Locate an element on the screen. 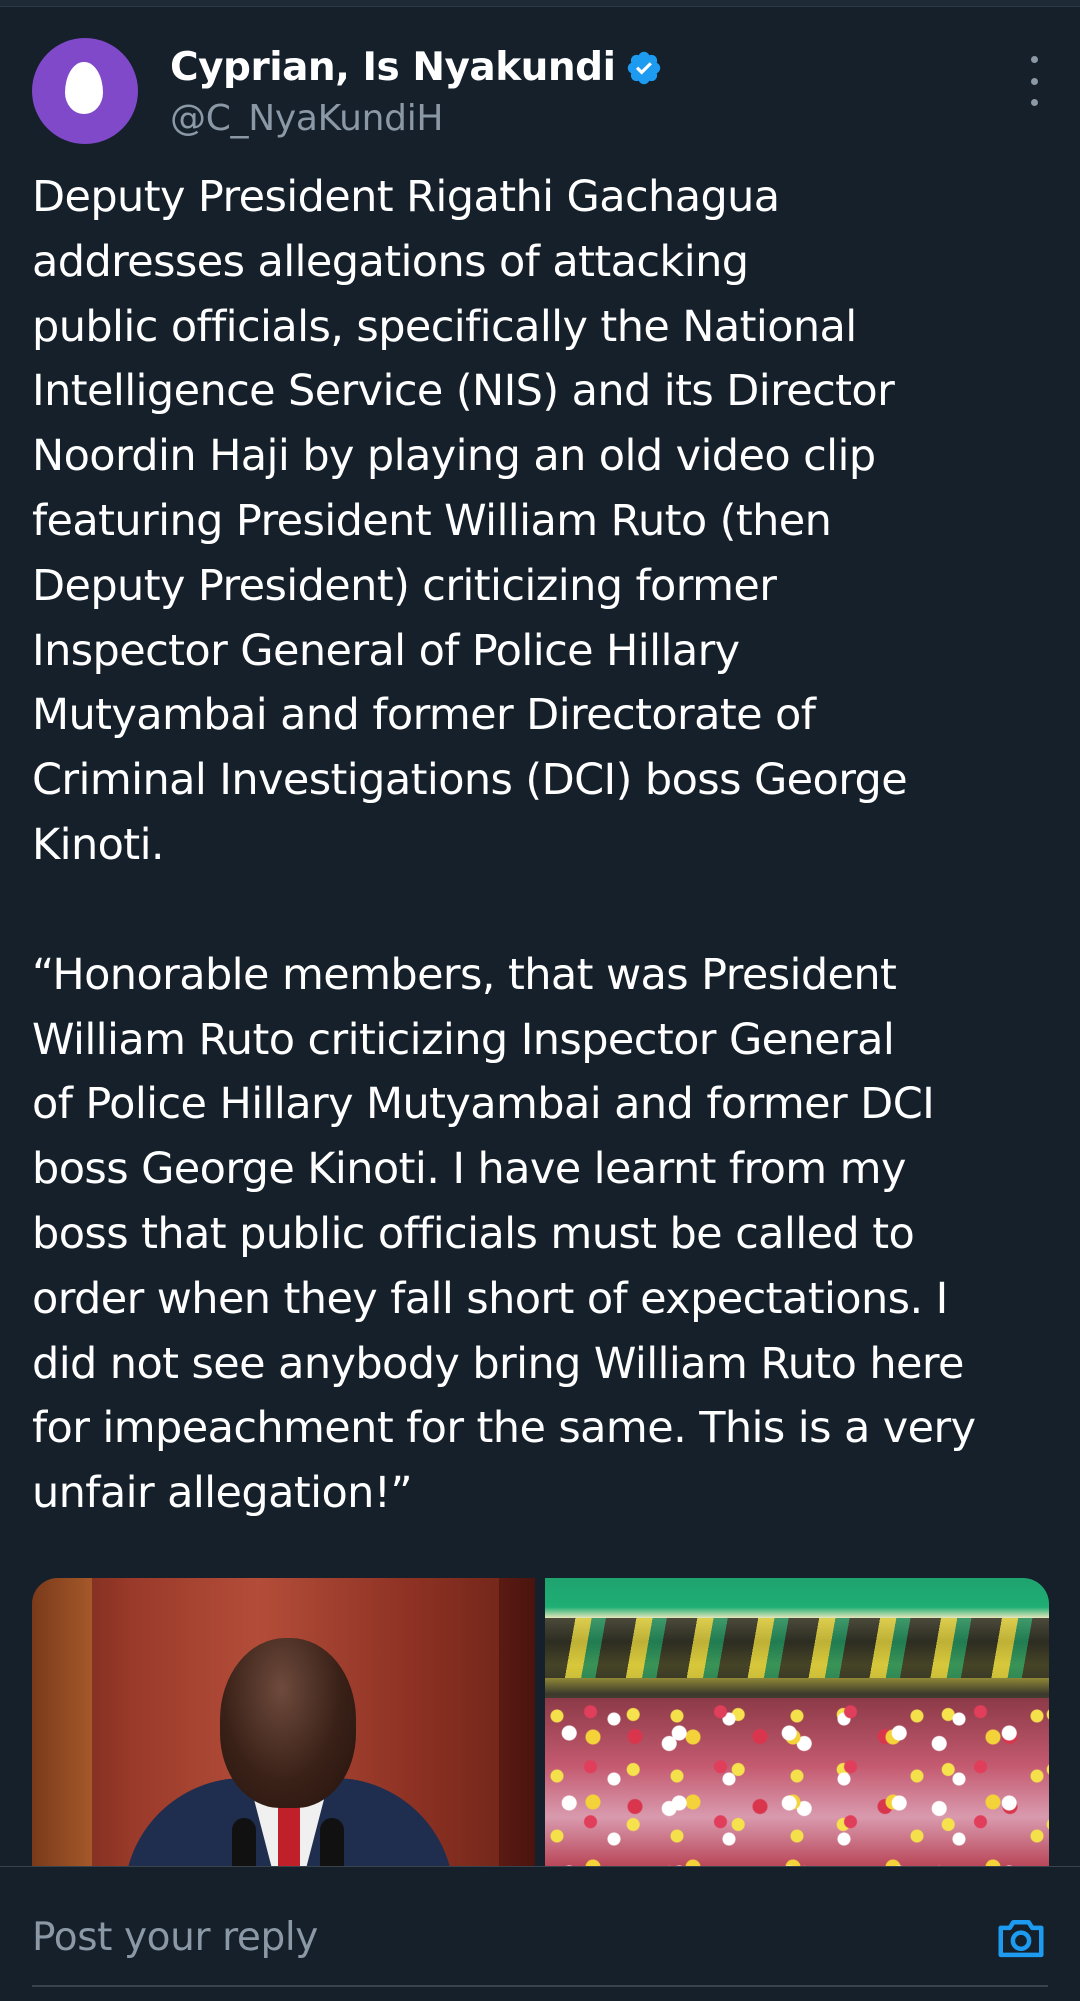 The height and width of the screenshot is (2001, 1080). top-divider is located at coordinates (540, 3).